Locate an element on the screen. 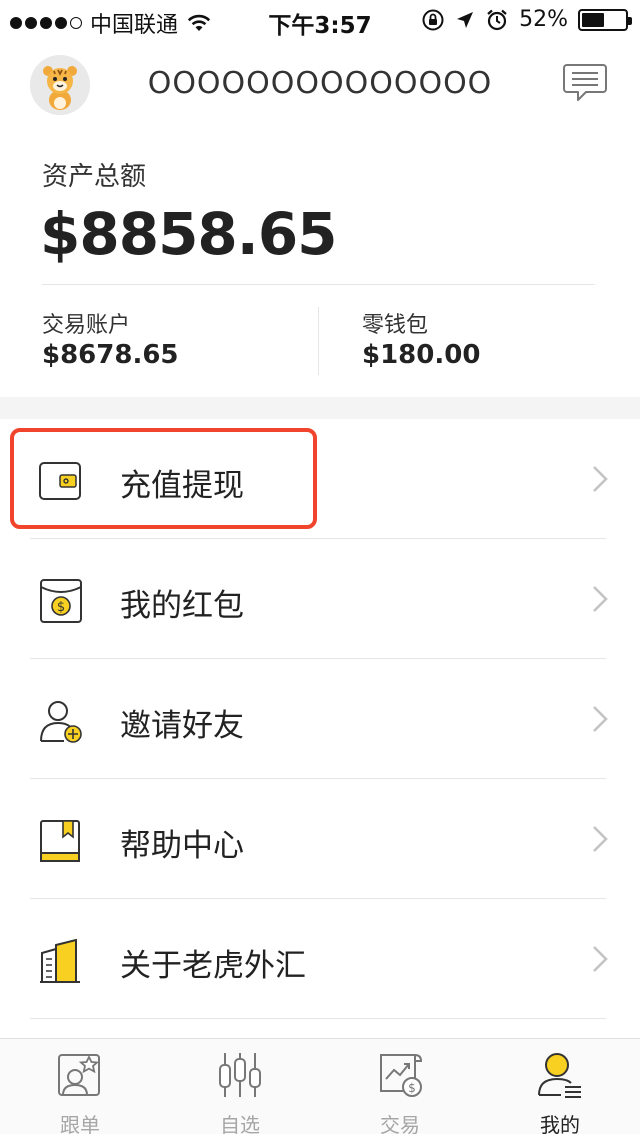 This screenshot has height=1134, width=640. about-building-icon is located at coordinates (61, 960).